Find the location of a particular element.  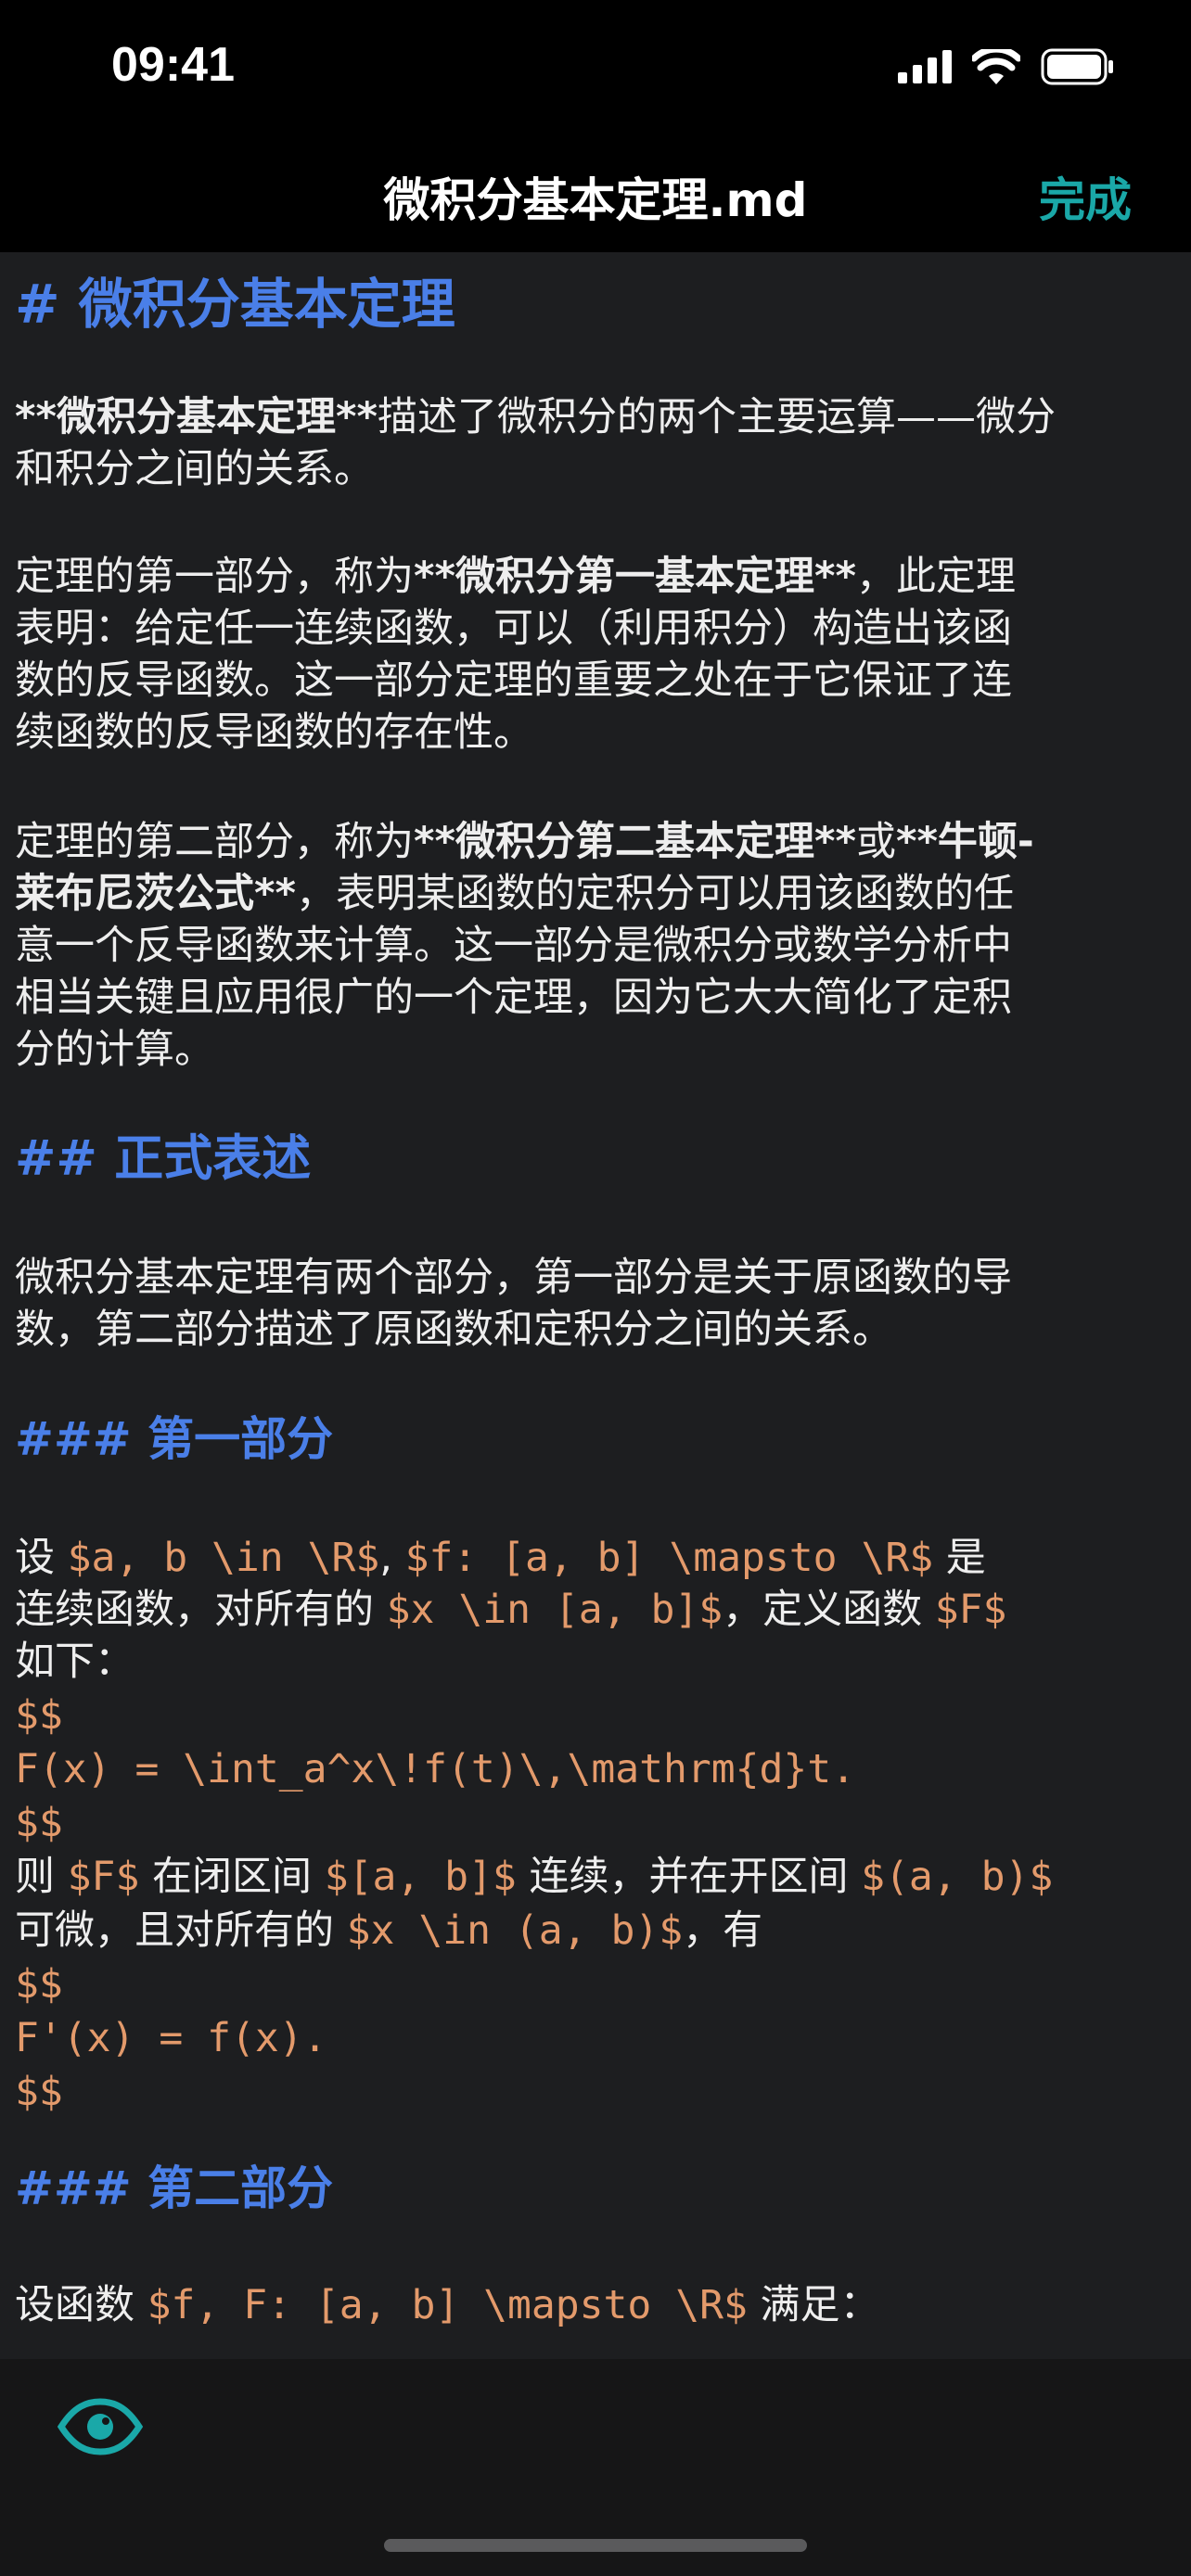

home-indicator is located at coordinates (595, 2545).